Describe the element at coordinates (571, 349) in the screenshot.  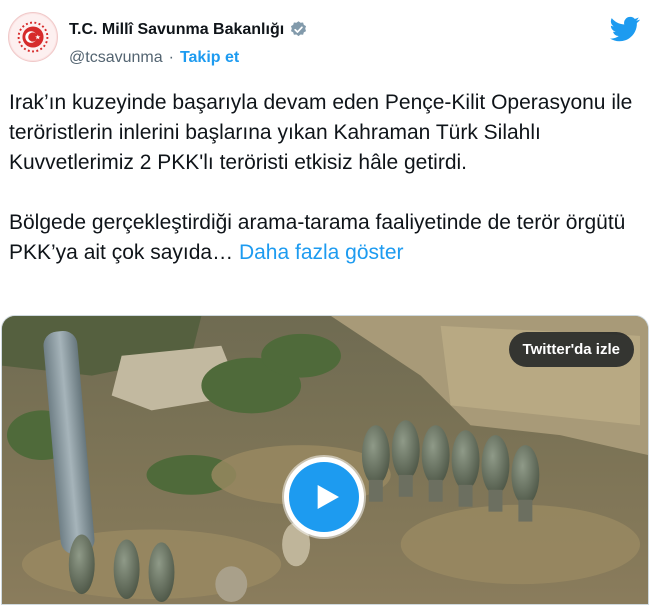
I see `watch-on-twitter-button: Twitter'da izle` at that location.